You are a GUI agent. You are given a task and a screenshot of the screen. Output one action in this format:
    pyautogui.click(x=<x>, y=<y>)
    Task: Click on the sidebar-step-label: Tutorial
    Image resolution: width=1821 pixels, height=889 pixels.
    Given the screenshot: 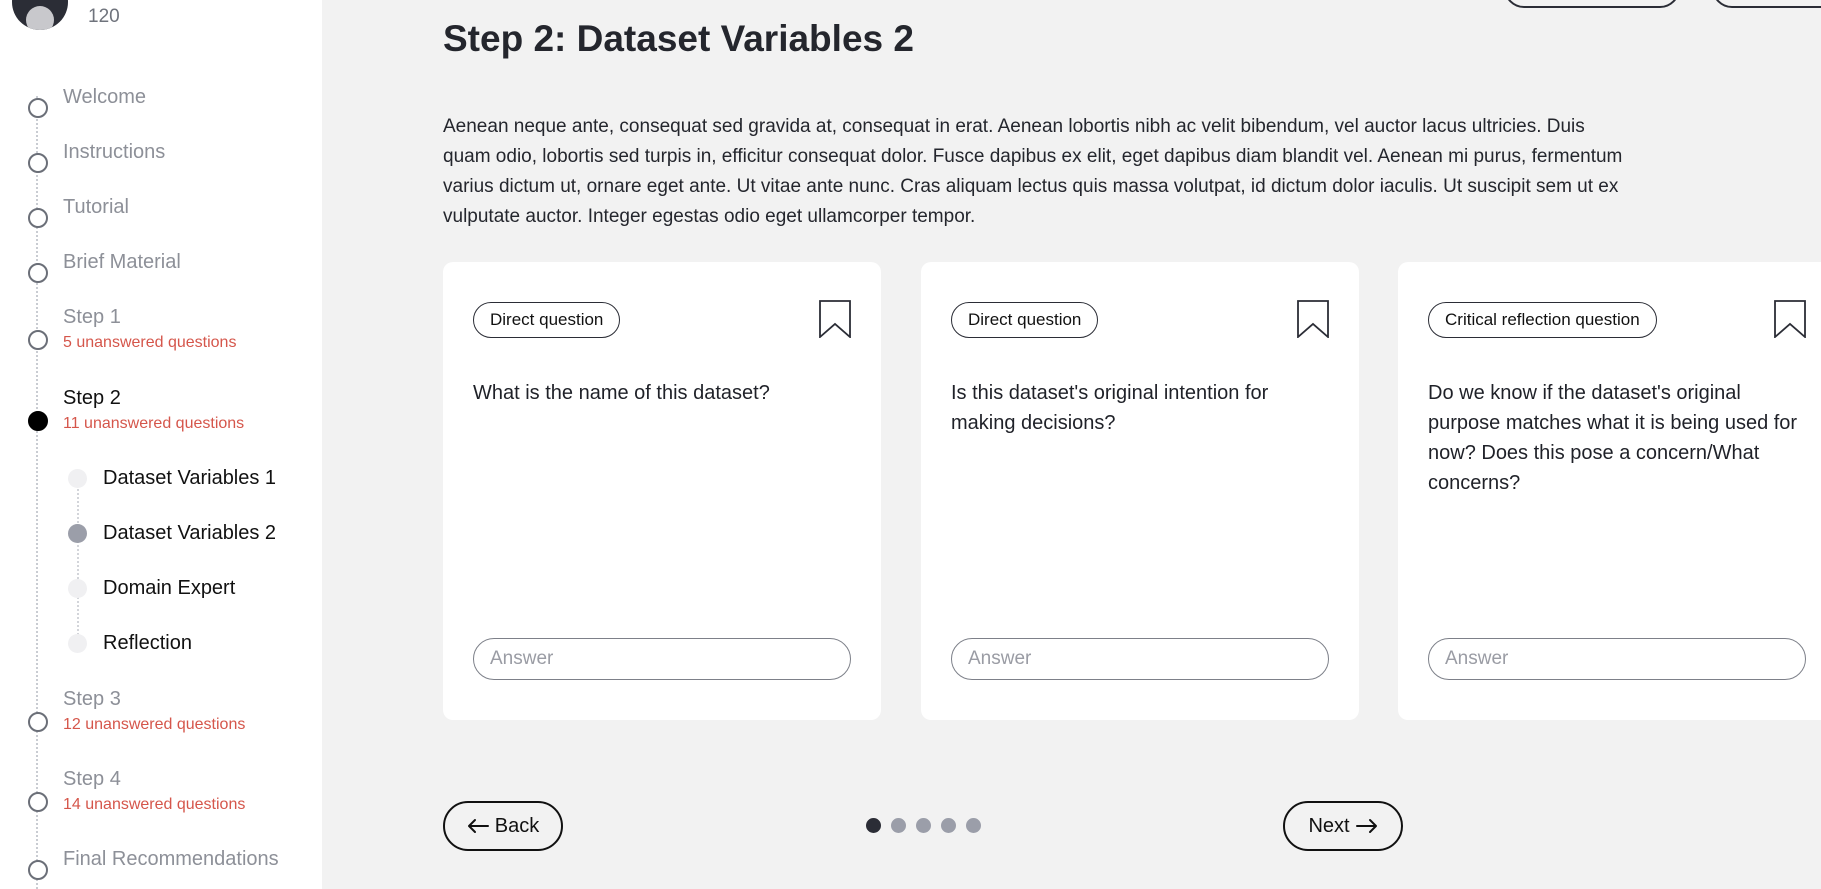 What is the action you would take?
    pyautogui.click(x=96, y=207)
    